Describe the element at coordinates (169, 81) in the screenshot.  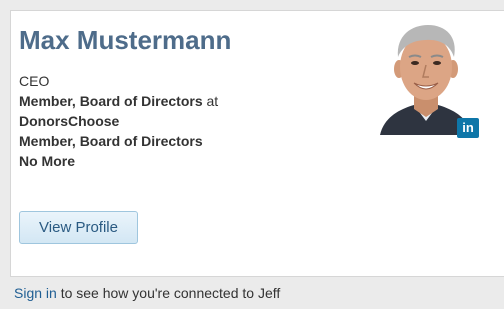
I see `headline: CEO` at that location.